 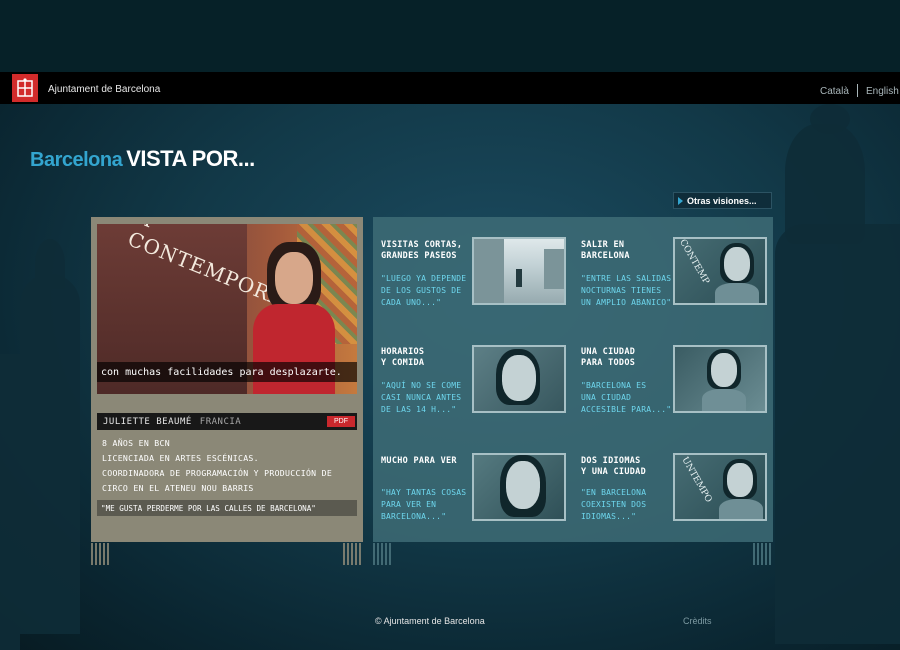 I want to click on bio-line: CIRCO EN EL ATENEU NOU BARRIS, so click(x=178, y=488).